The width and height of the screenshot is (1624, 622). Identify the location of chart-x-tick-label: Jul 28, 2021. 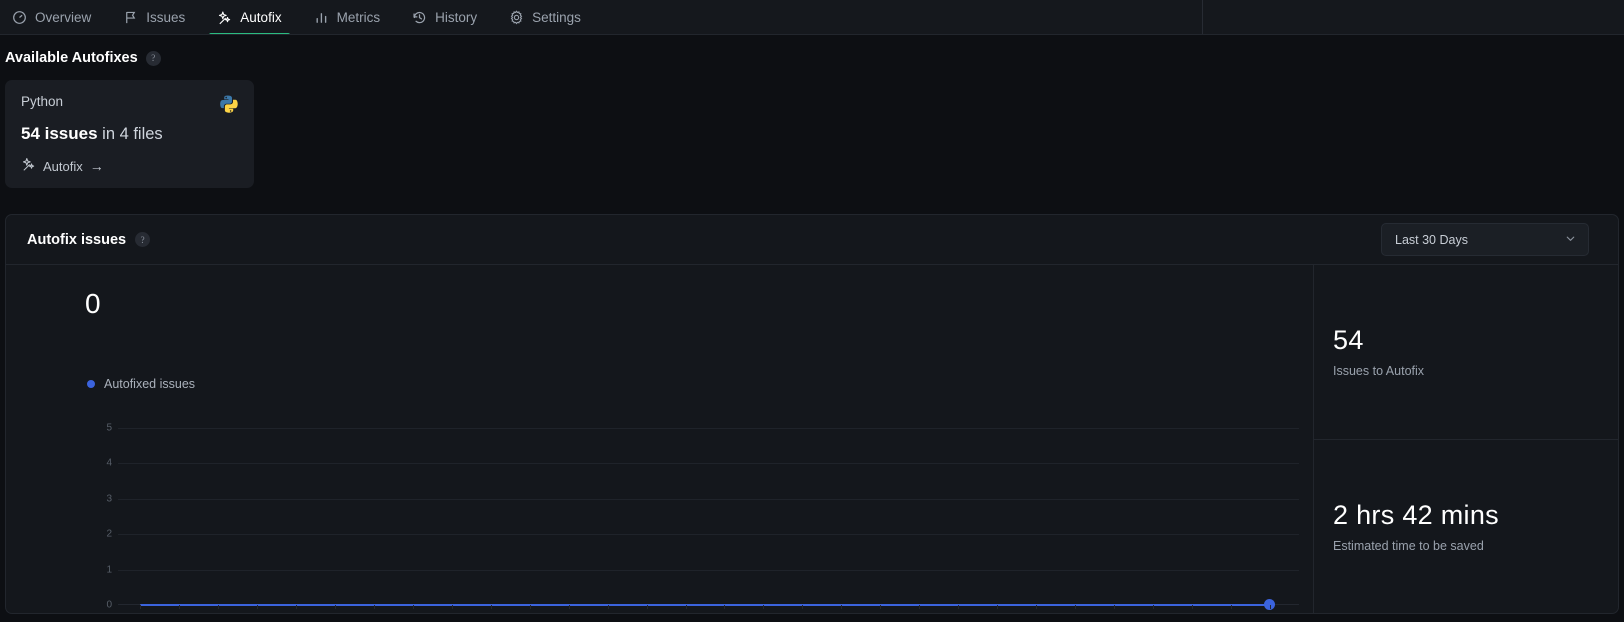
(921, 613).